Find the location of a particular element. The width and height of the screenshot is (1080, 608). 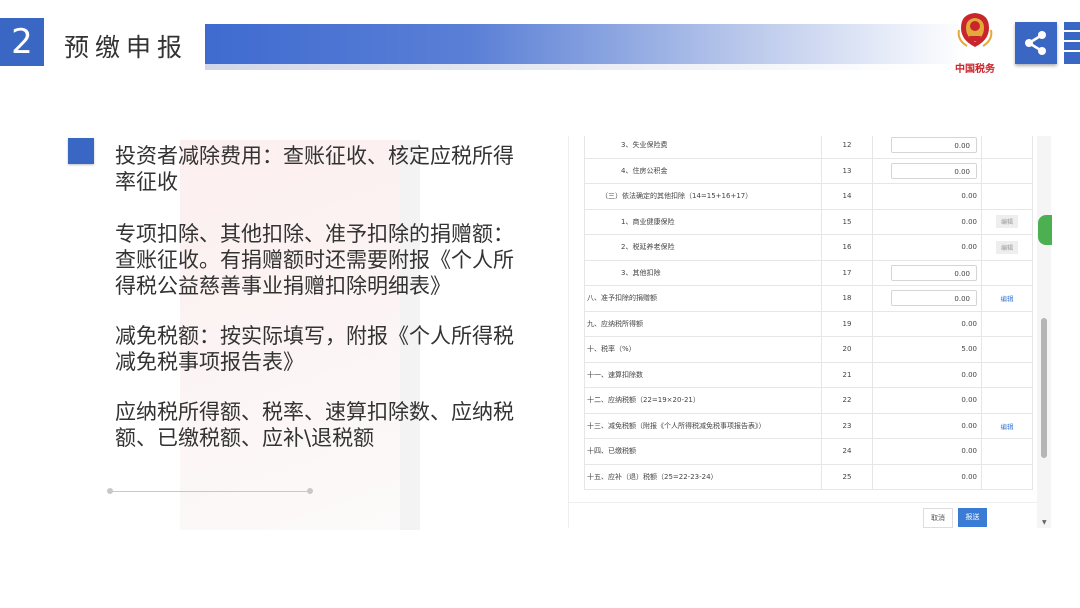

table-row: 4、住房公积金 13 0.00 is located at coordinates (808, 170).